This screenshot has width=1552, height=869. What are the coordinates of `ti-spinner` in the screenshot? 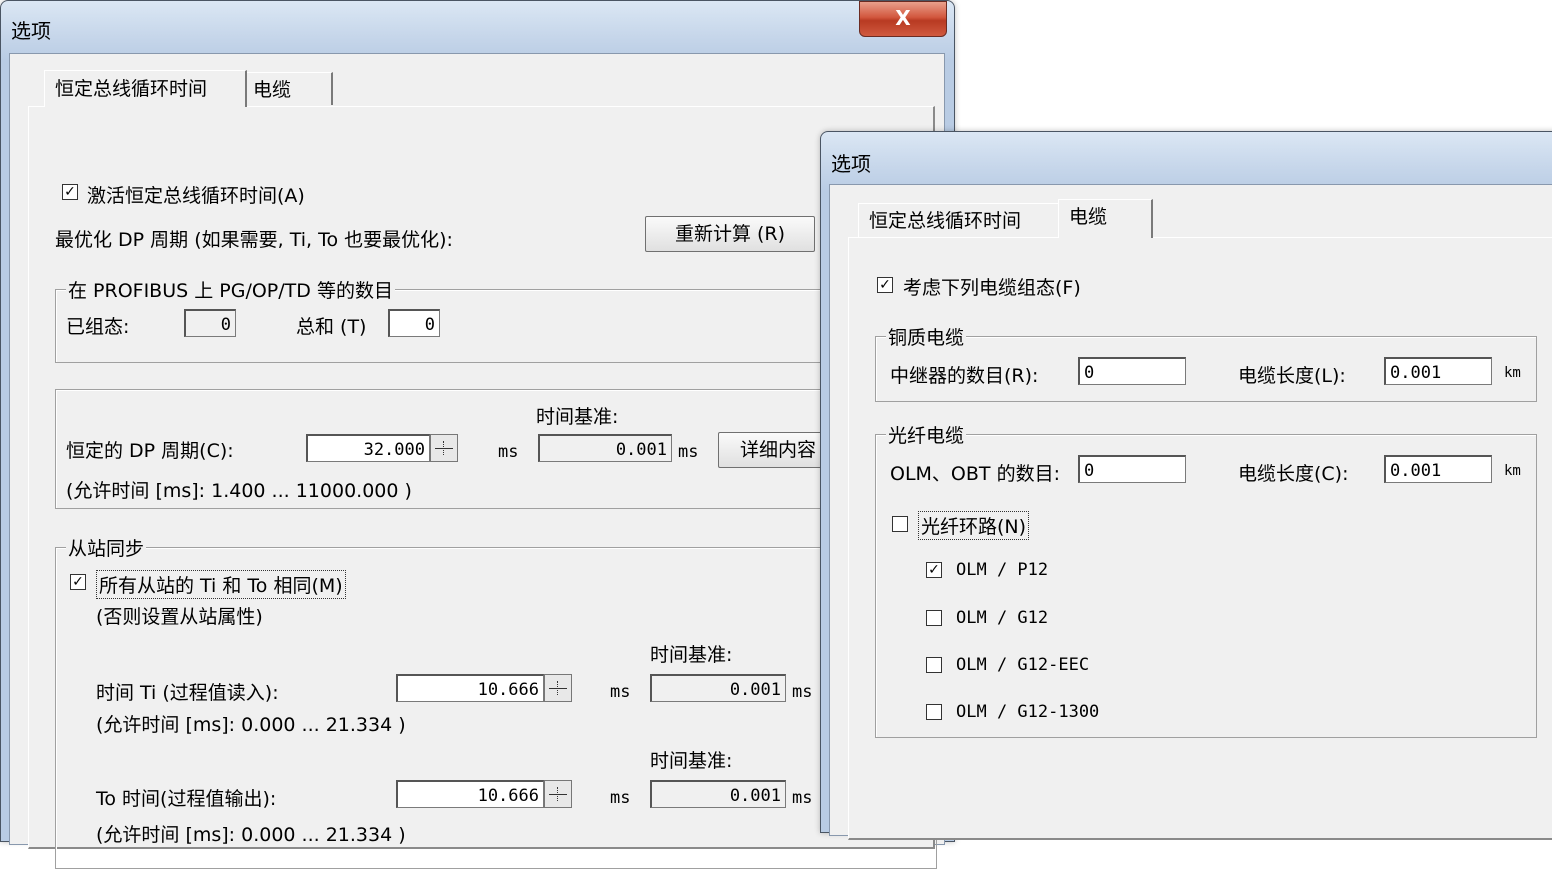 It's located at (558, 688).